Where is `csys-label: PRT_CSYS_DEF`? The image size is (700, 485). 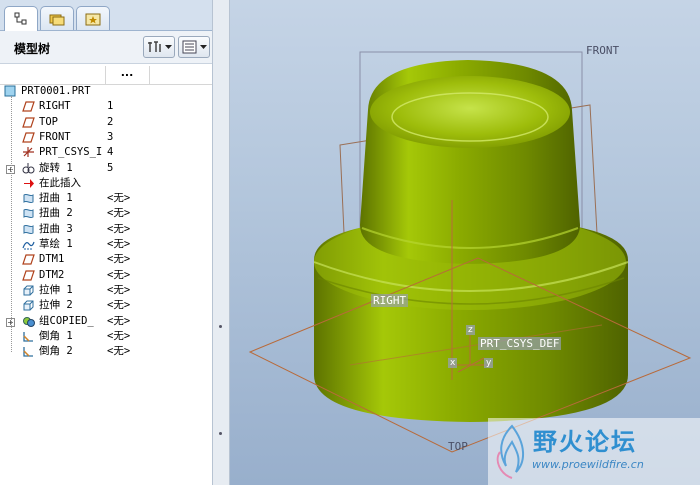
csys-label: PRT_CSYS_DEF is located at coordinates (520, 343).